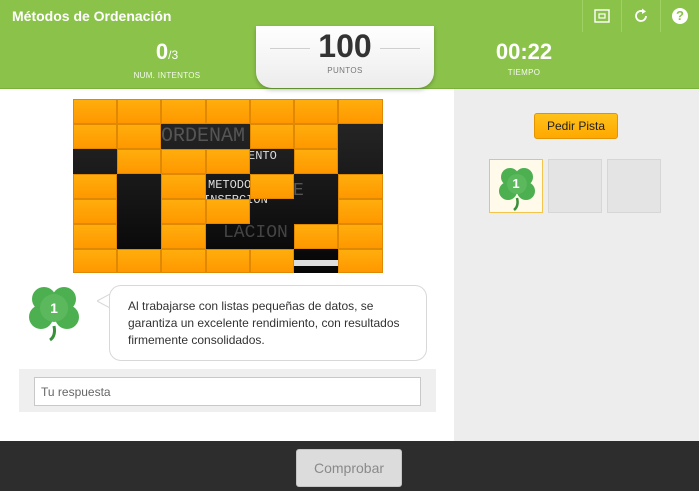 The width and height of the screenshot is (699, 491). I want to click on answer-area, so click(227, 390).